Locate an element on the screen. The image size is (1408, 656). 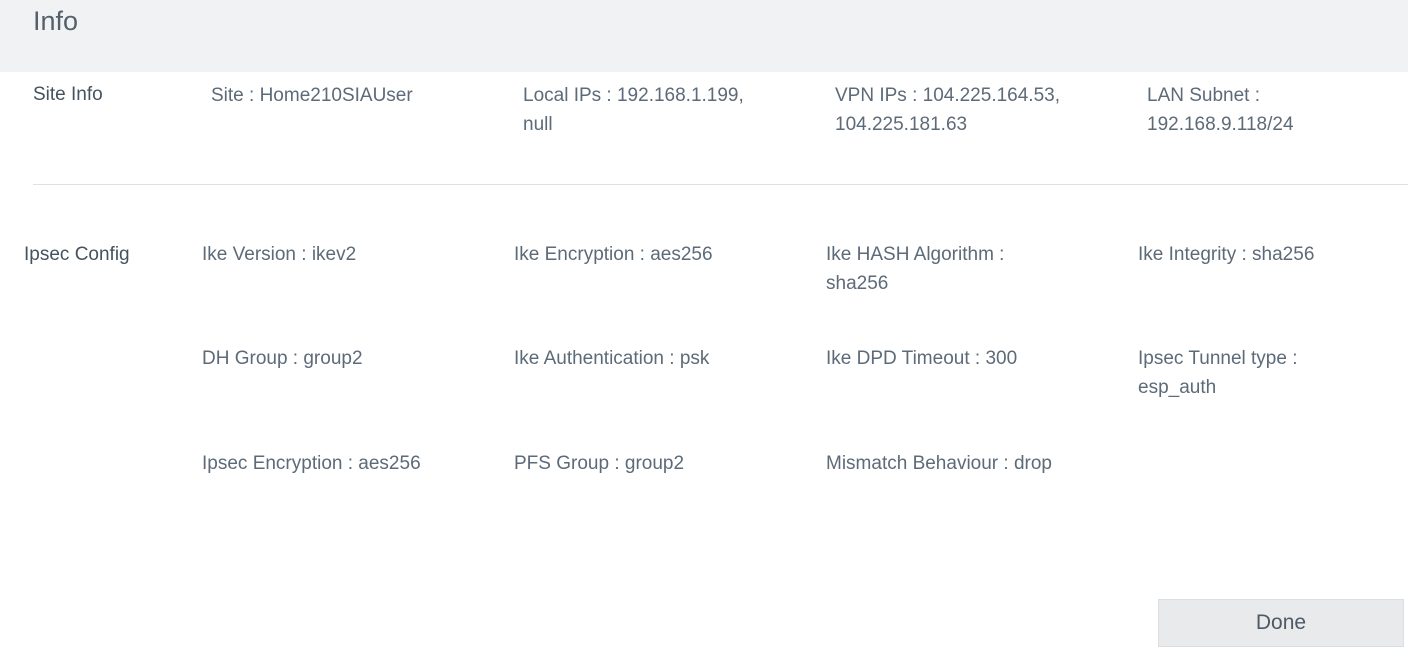
ike-dpd-timeout-field: Ike DPD Timeout : 300 is located at coordinates (922, 358).